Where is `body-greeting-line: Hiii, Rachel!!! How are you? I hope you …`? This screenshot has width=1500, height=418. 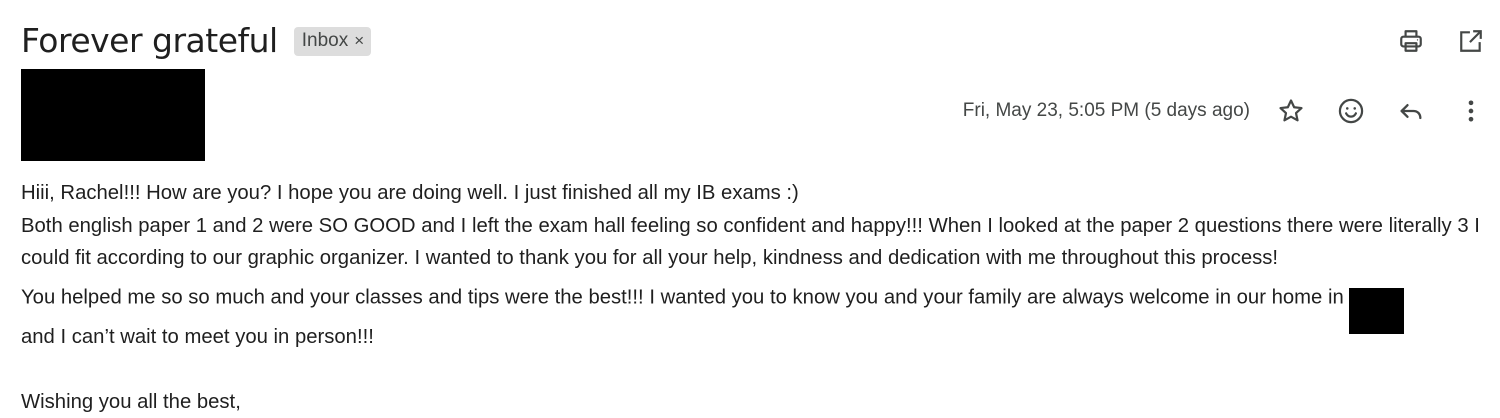
body-greeting-line: Hiii, Rachel!!! How are you? I hope you … is located at coordinates (751, 193).